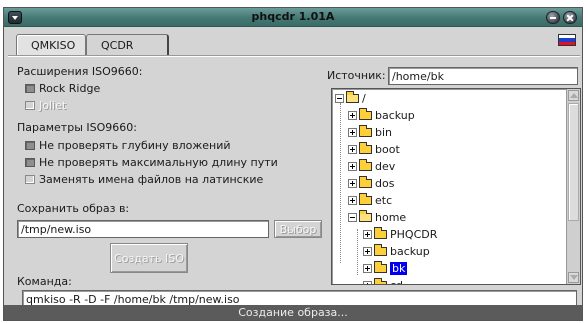 This screenshot has width=588, height=323. Describe the element at coordinates (143, 229) in the screenshot. I see `save-path-input: /tmp/new.iso` at that location.